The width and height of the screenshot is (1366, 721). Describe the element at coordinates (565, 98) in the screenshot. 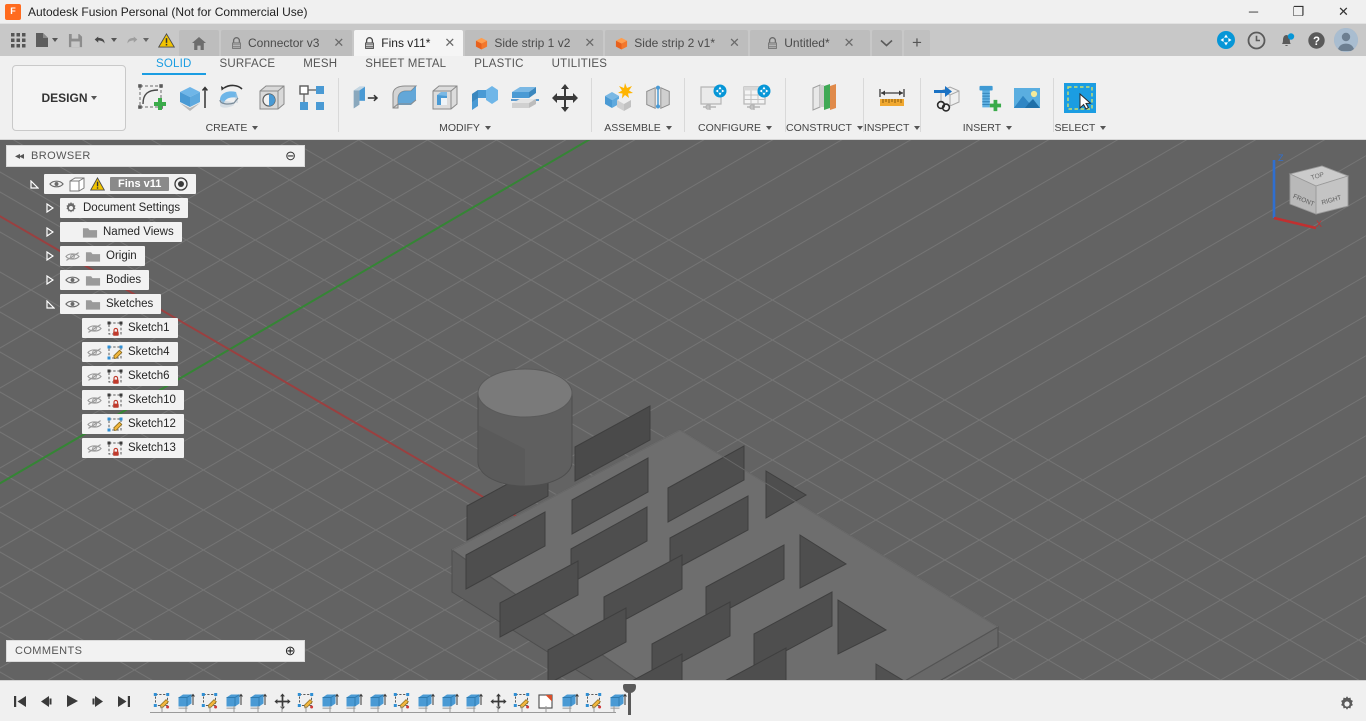

I see `move-copy-icon` at that location.